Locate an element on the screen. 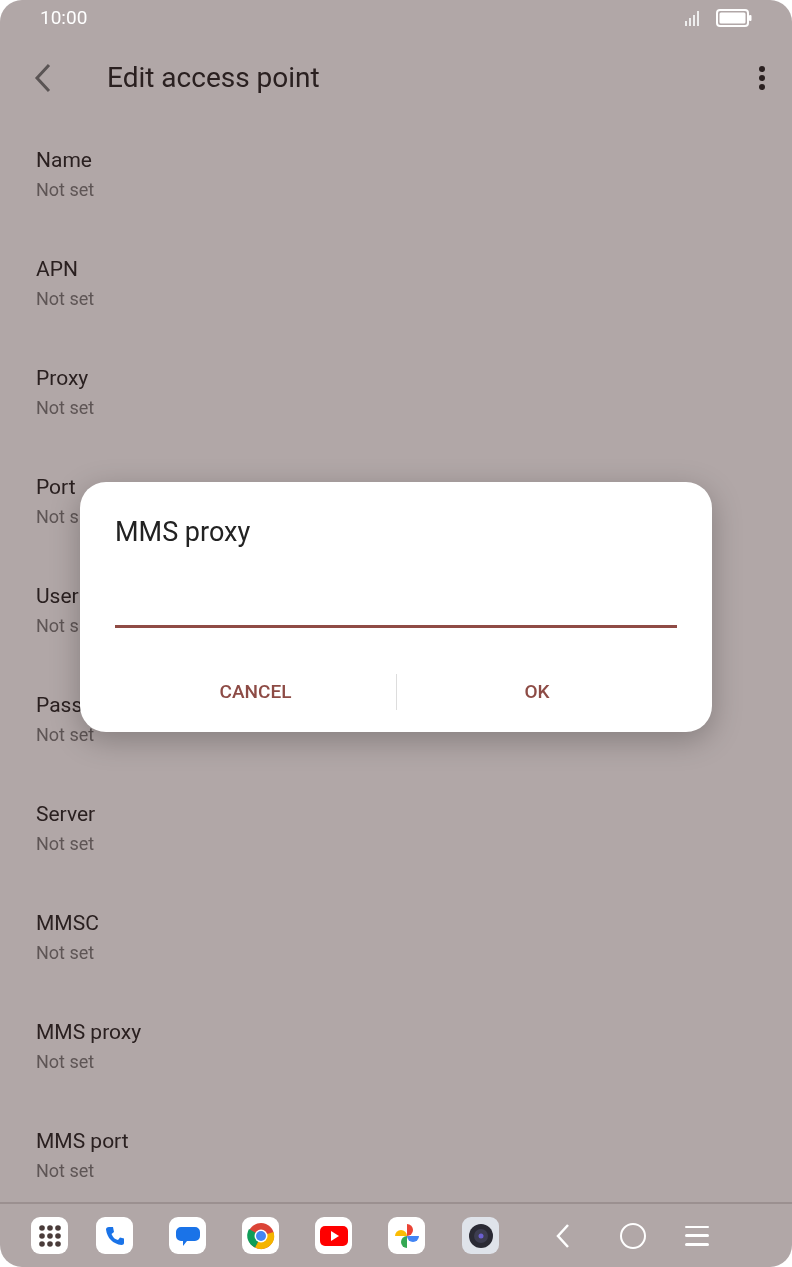 Image resolution: width=792 pixels, height=1267 pixels. setting-label: Server is located at coordinates (66, 814).